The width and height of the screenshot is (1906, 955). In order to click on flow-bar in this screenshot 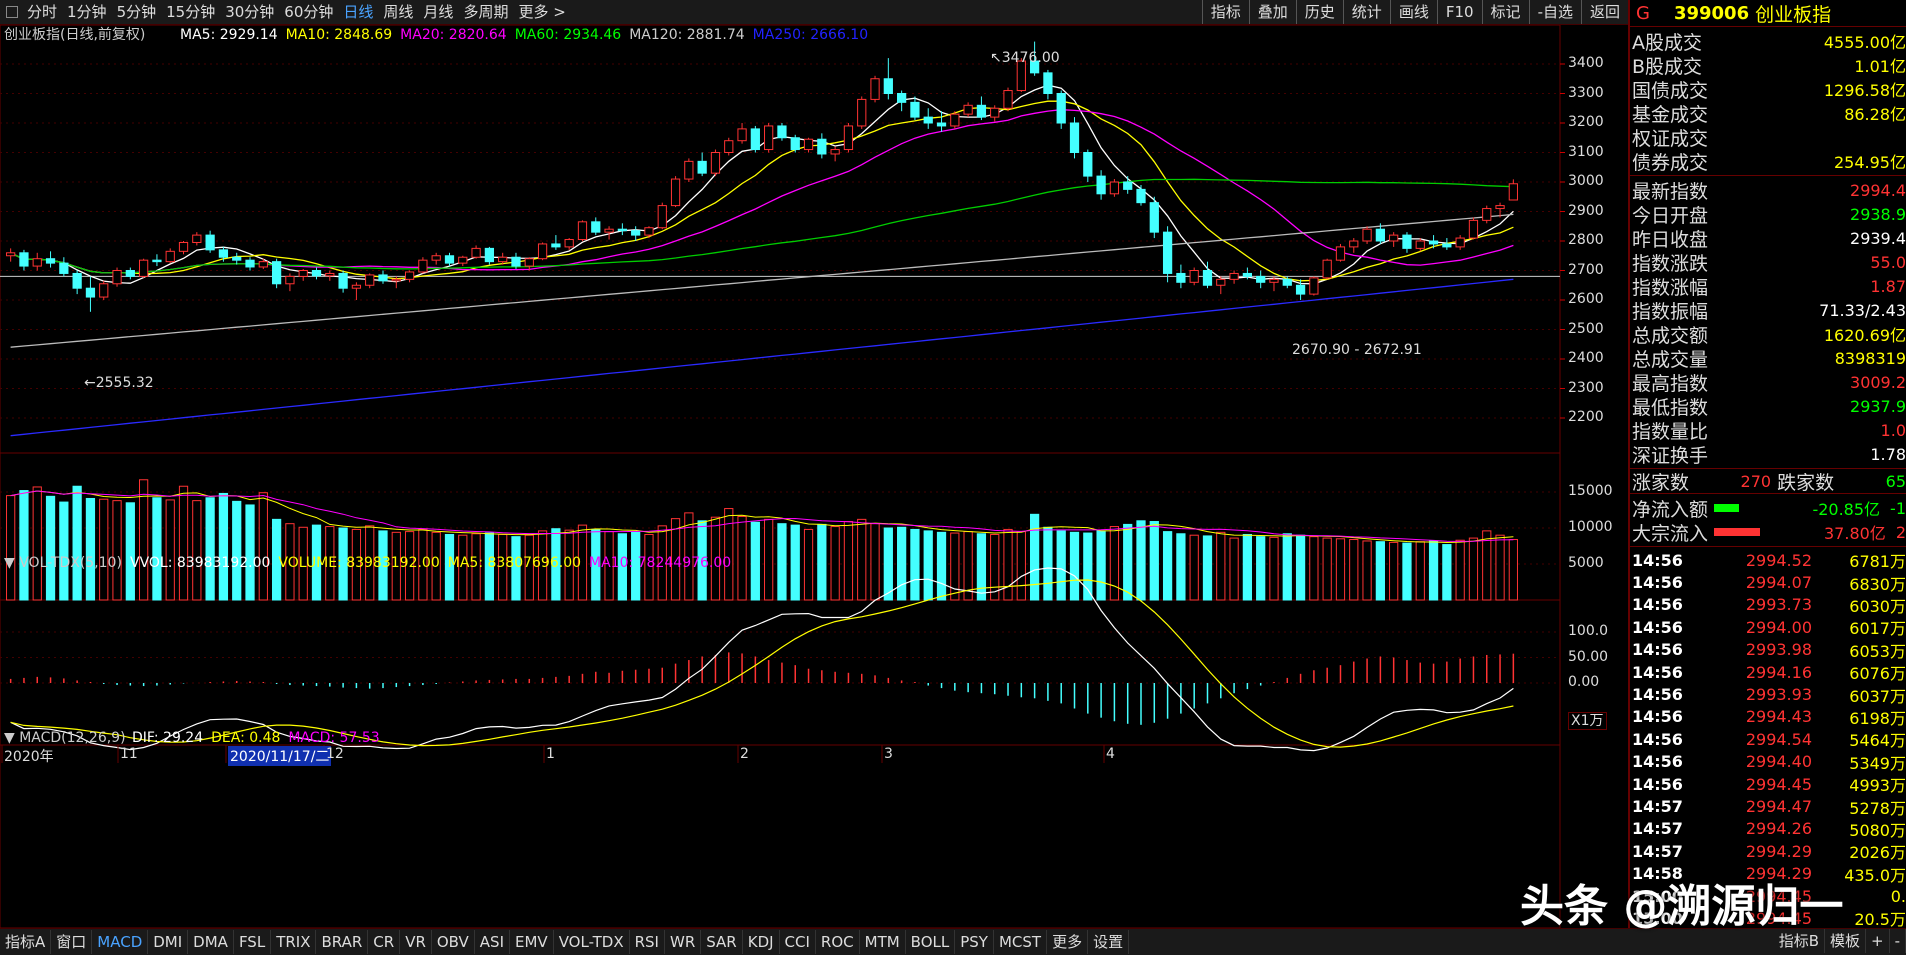, I will do `click(1726, 508)`.